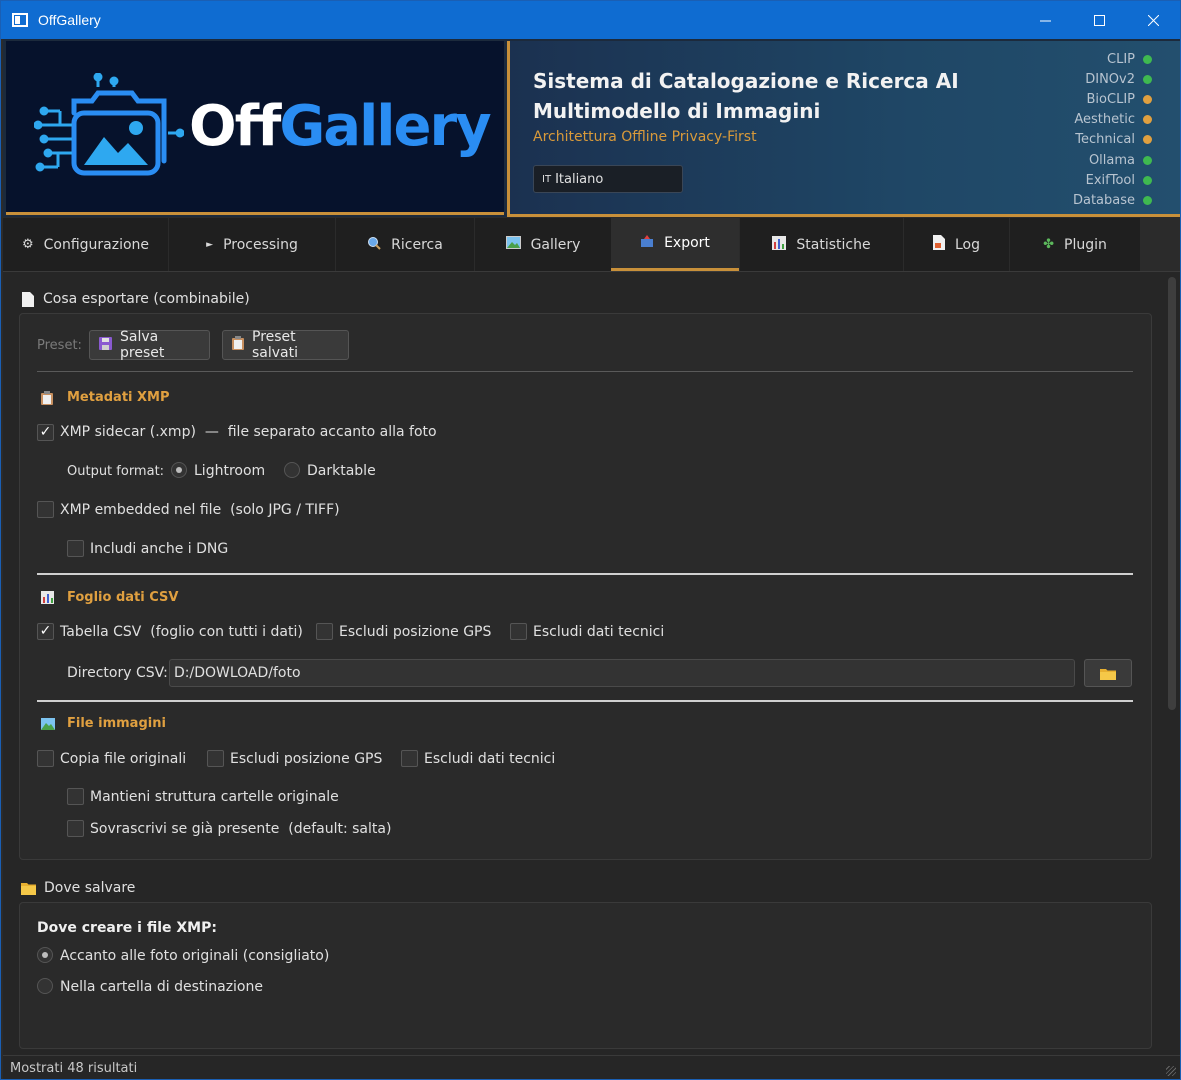  What do you see at coordinates (324, 631) in the screenshot?
I see `csv-exclude-gps-checkbox` at bounding box center [324, 631].